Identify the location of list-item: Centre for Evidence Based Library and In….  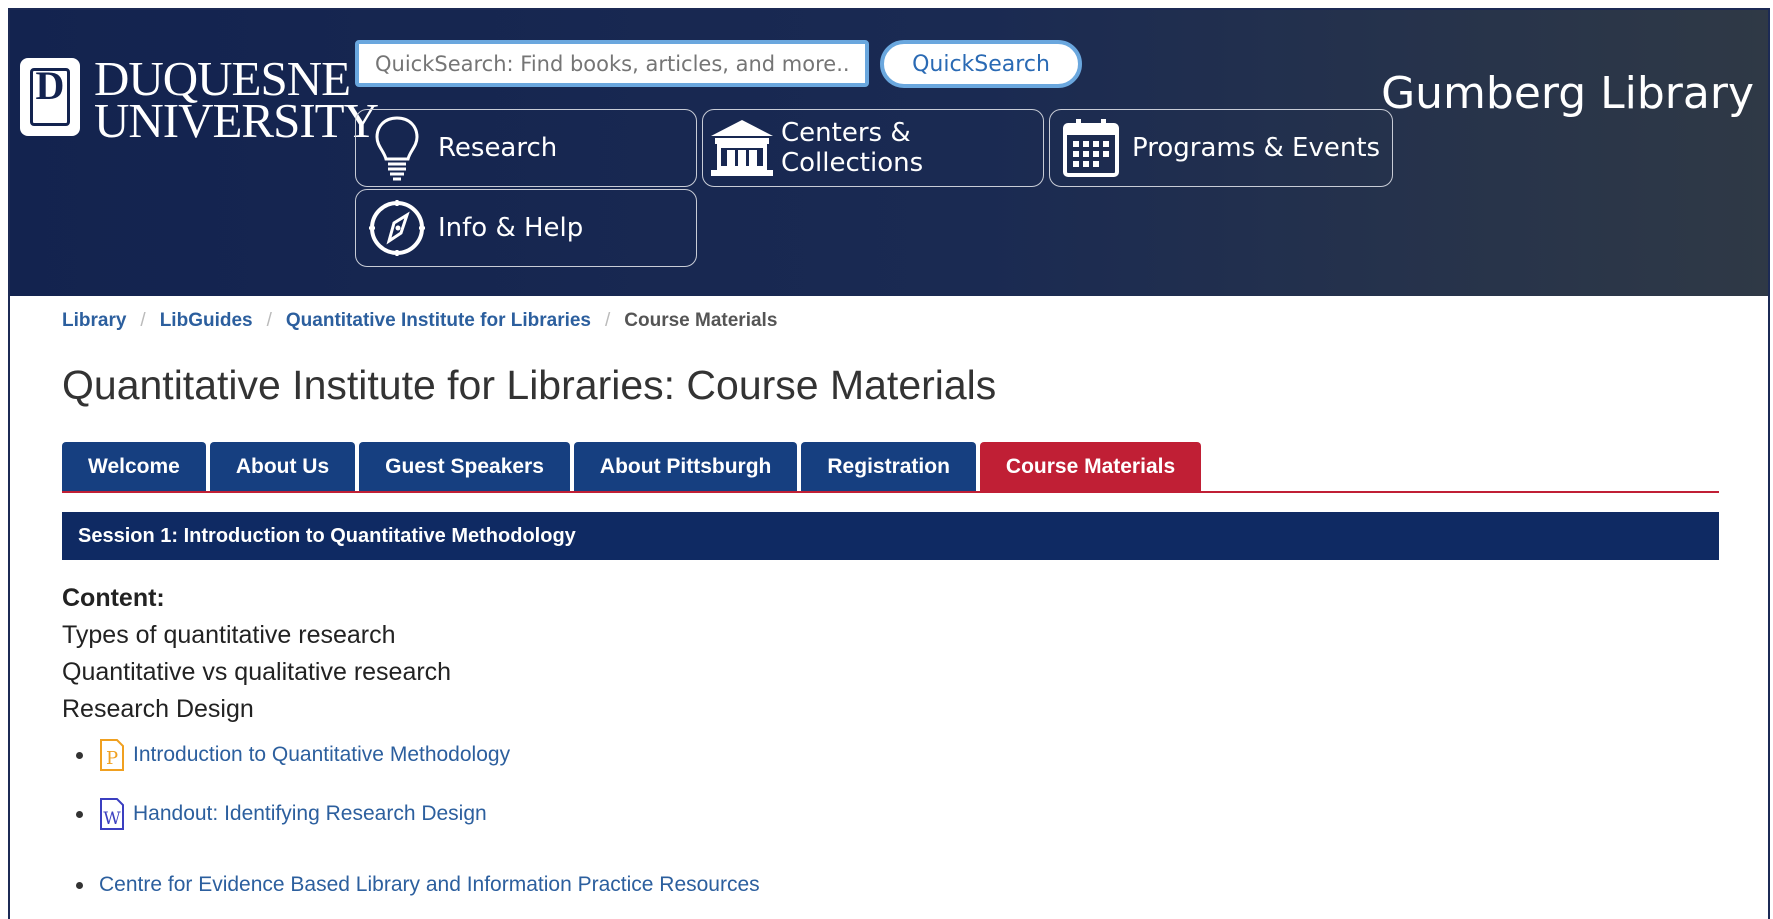
(418, 885).